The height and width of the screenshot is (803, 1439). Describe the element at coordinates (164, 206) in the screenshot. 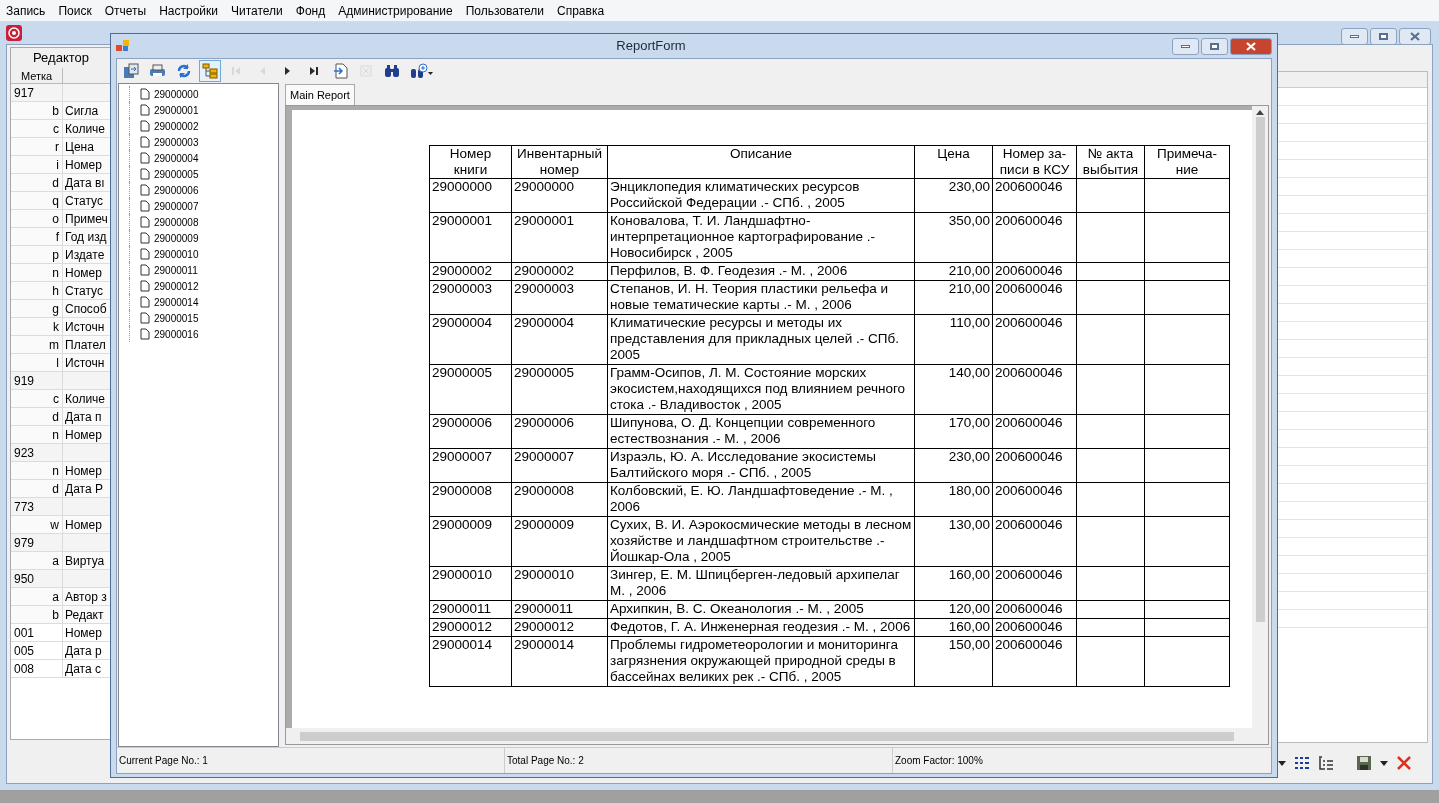

I see `tree-item: 29000007` at that location.